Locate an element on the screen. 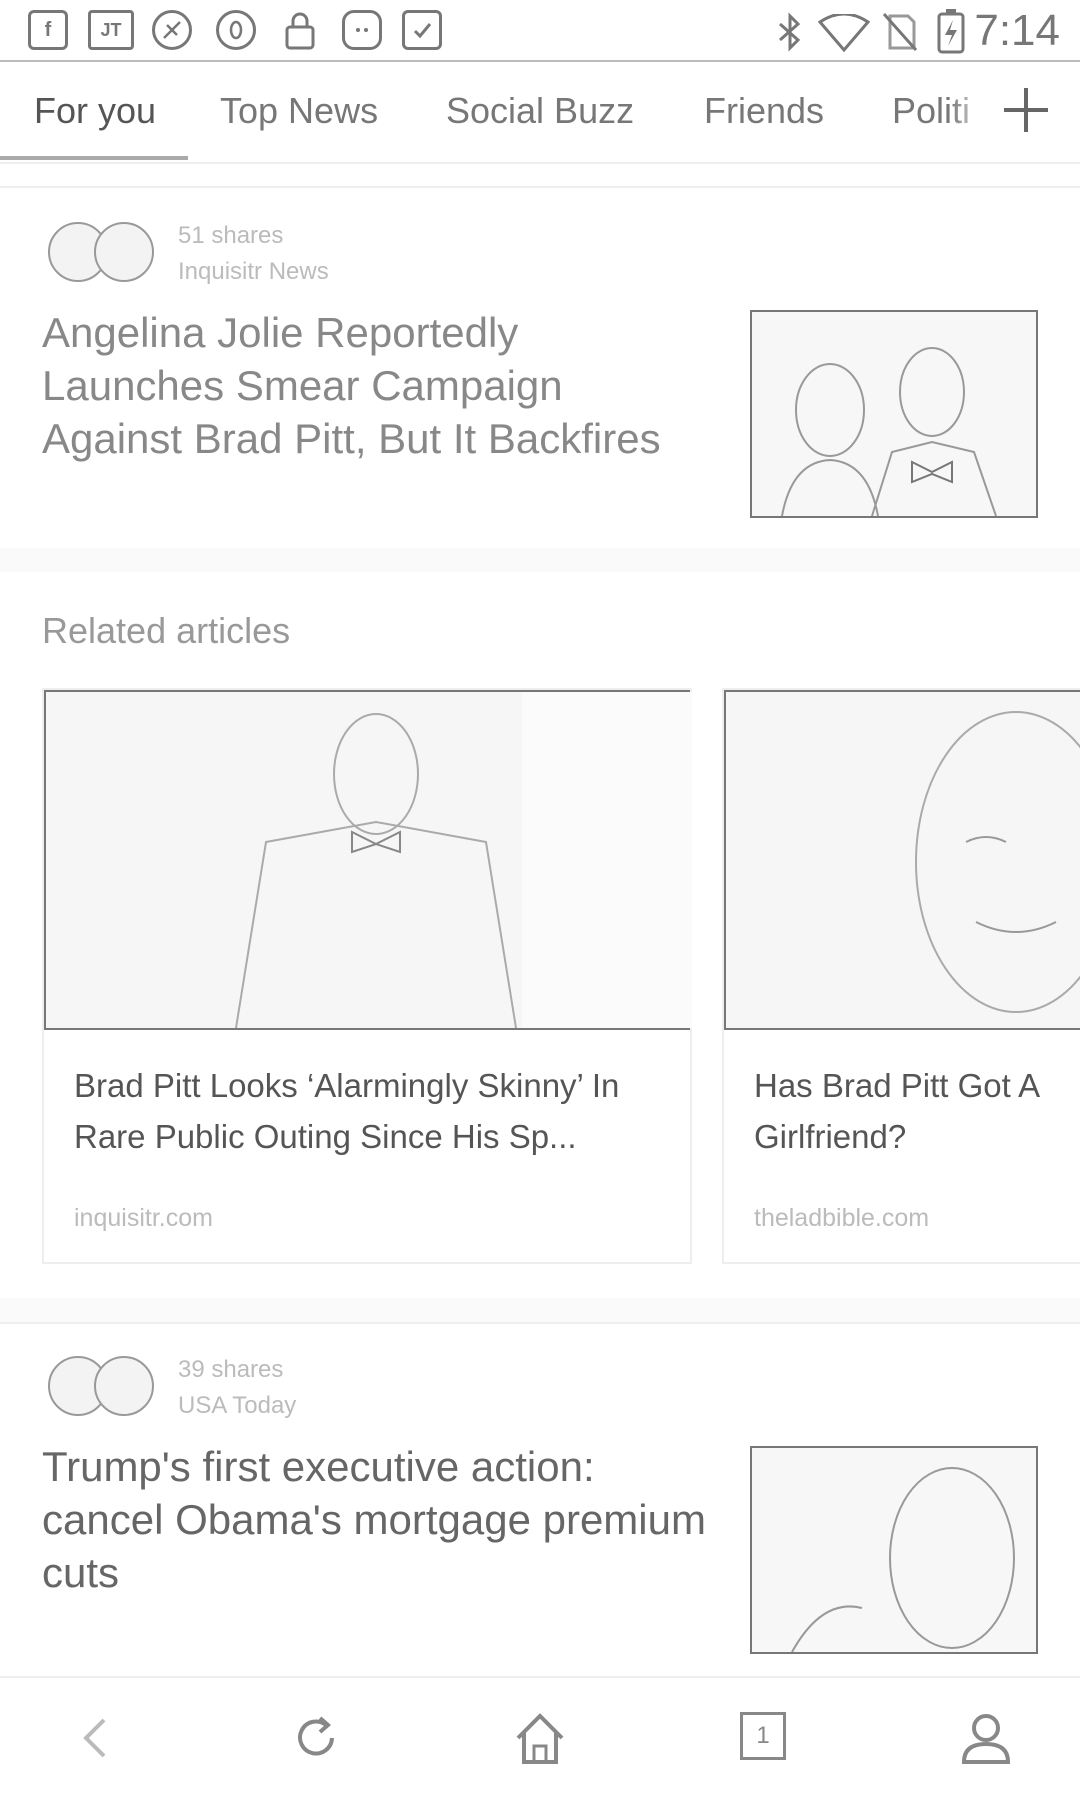  tab-count: 1 is located at coordinates (763, 1736).